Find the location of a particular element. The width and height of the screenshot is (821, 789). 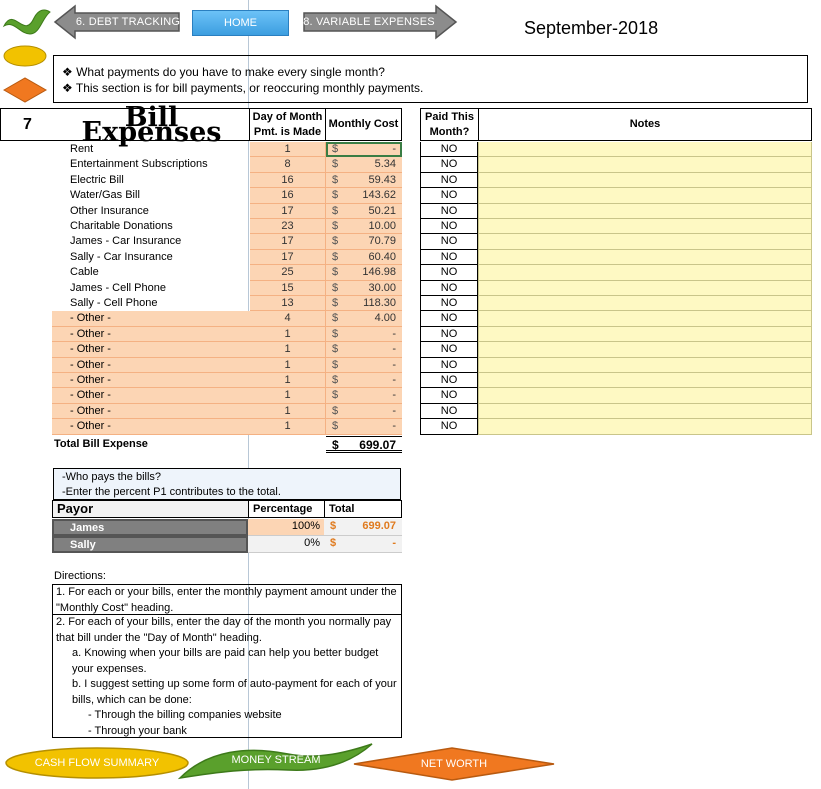

bill-monthly-cost: $70.79 is located at coordinates (364, 242).